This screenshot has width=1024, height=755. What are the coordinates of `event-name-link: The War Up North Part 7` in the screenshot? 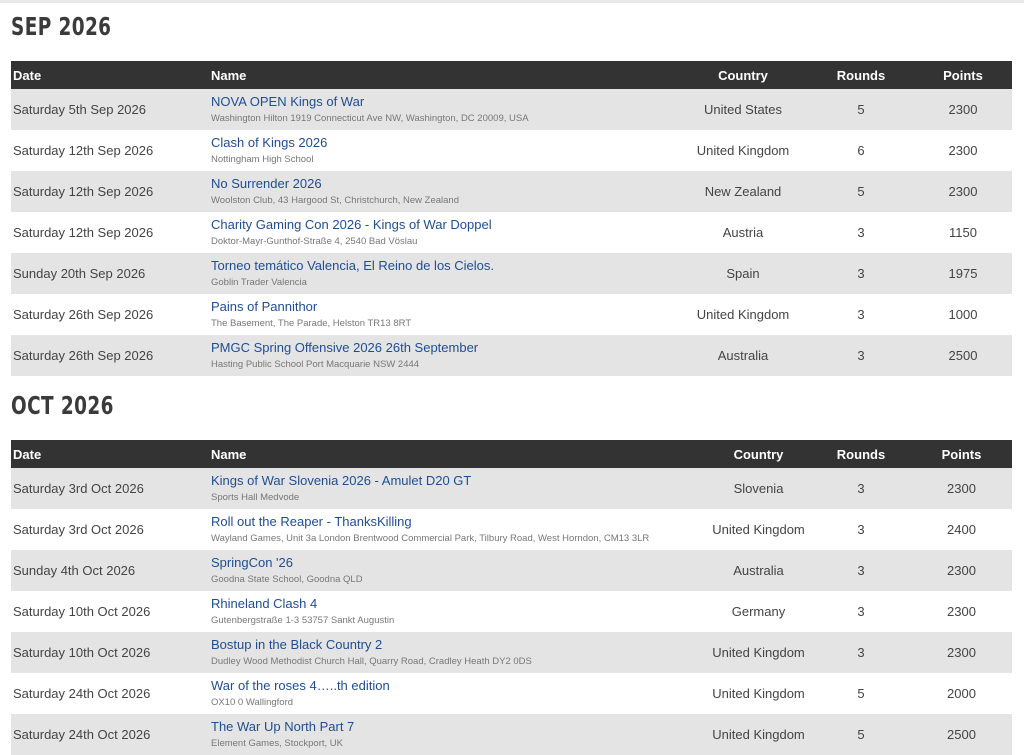 It's located at (458, 727).